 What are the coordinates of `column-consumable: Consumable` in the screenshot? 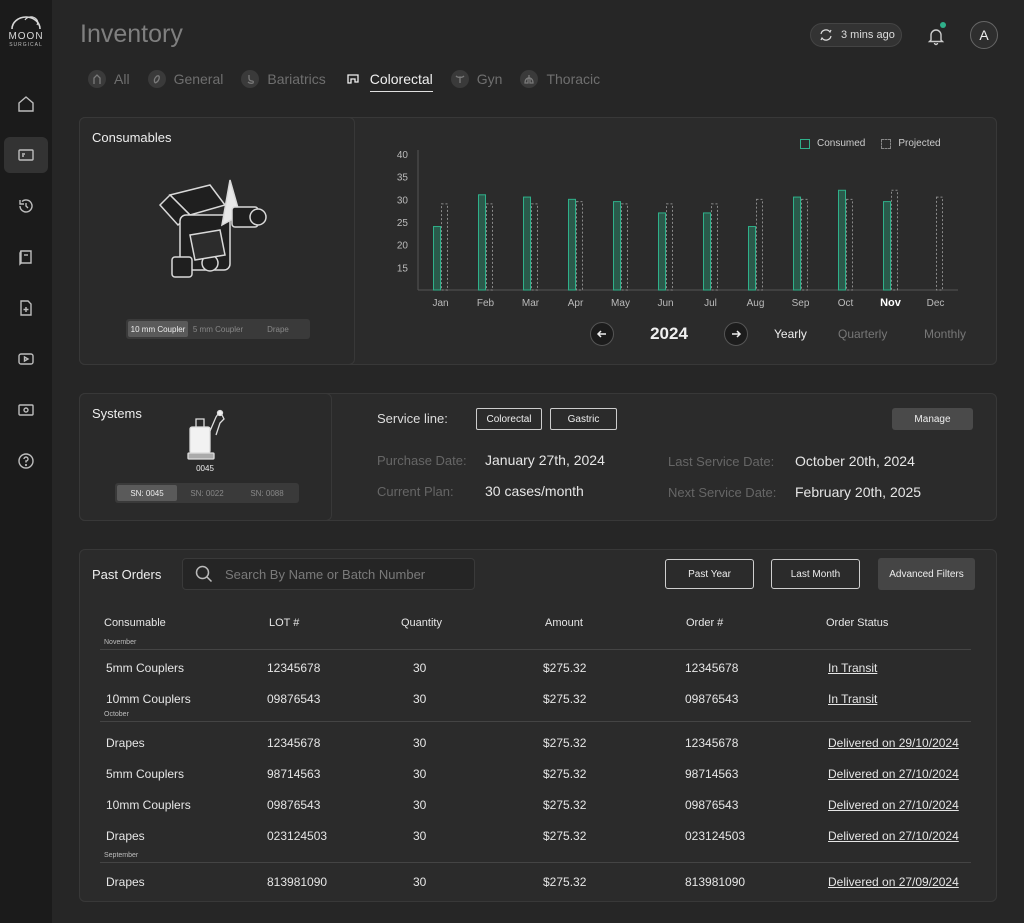 It's located at (135, 623).